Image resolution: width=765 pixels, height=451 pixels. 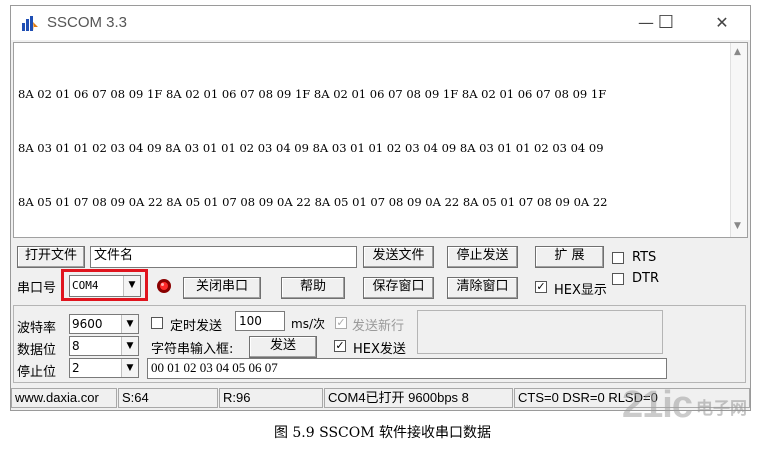 I want to click on figure-caption: 图 5.9 SSCOM 软件接收串口数据, so click(x=382, y=433).